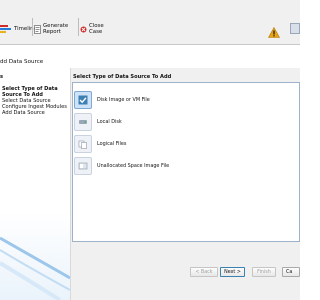 The height and width of the screenshot is (300, 320). What do you see at coordinates (274, 30) in the screenshot?
I see `warning-icon` at bounding box center [274, 30].